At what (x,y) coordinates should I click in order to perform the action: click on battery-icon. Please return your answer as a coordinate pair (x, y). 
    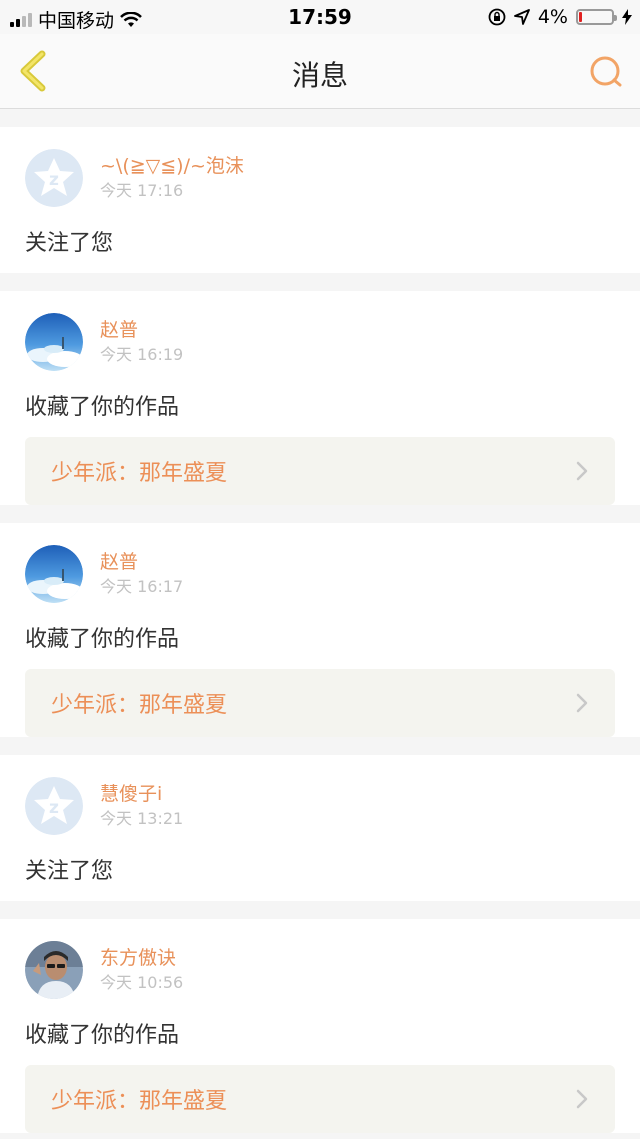
    Looking at the image, I should click on (596, 17).